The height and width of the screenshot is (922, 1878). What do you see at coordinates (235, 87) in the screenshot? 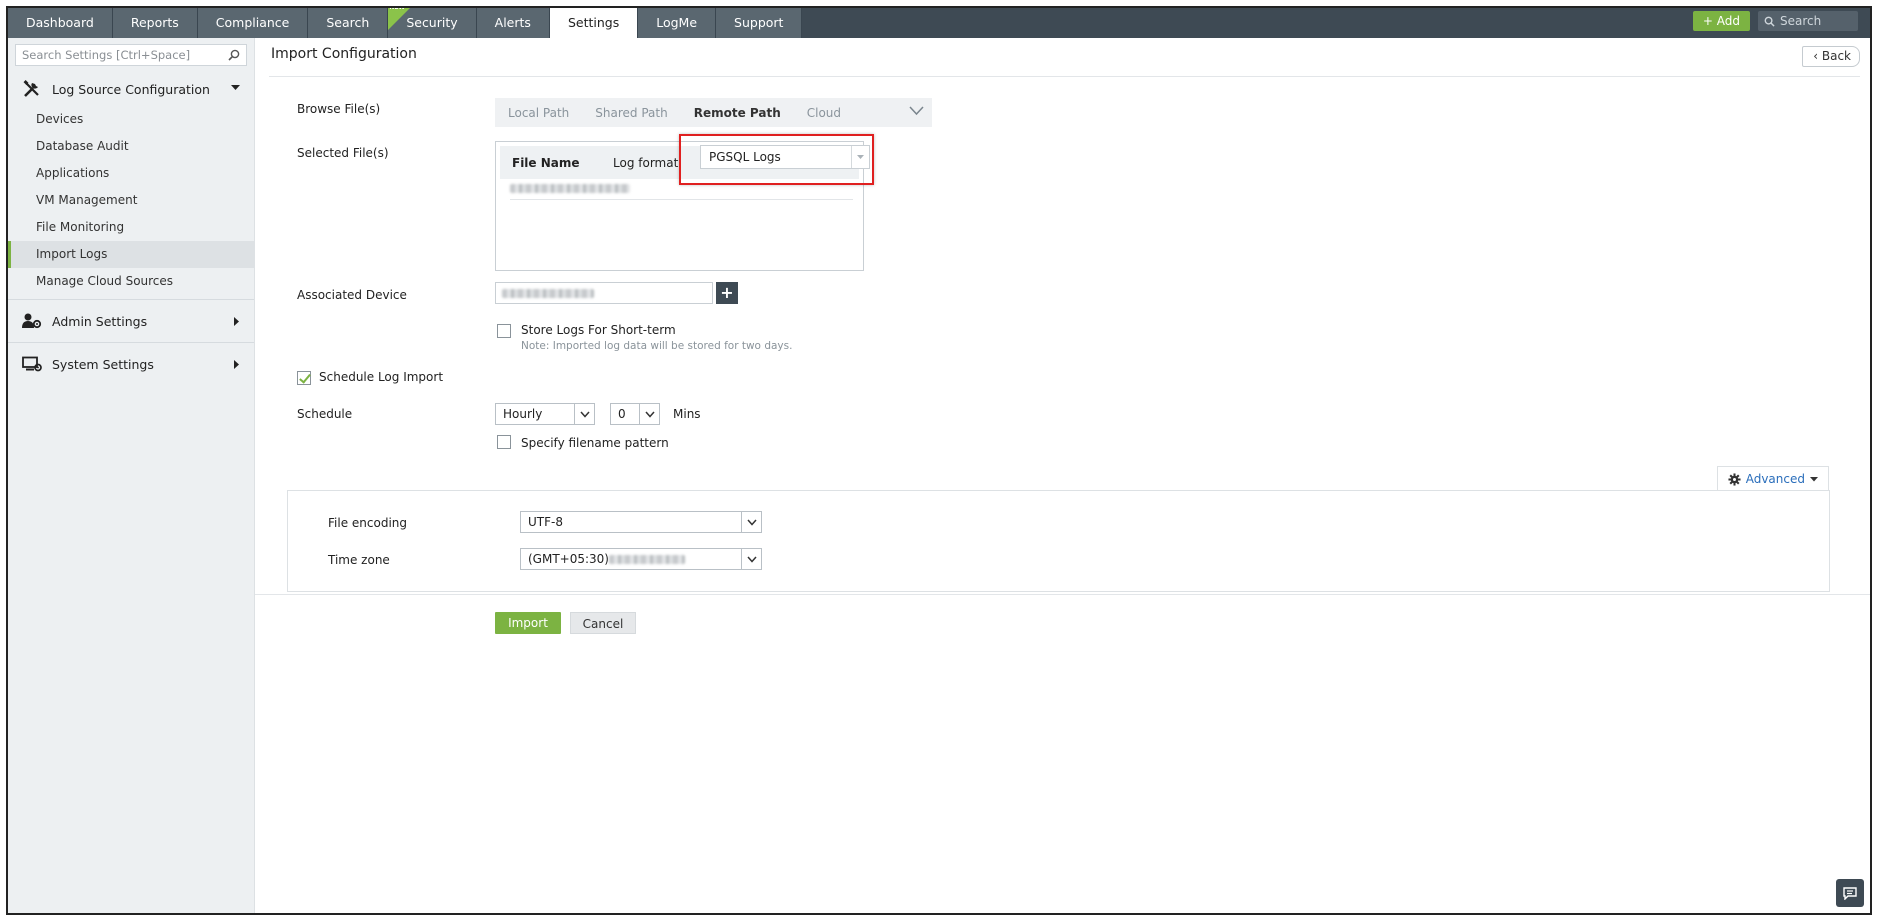
I see `caret-down-icon` at bounding box center [235, 87].